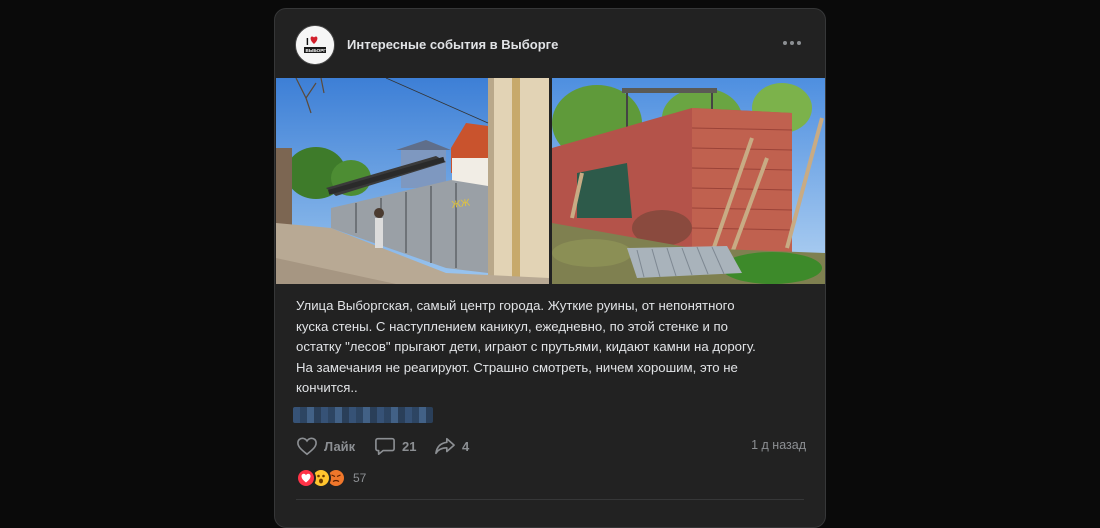  I want to click on post-text-line: кончится.., so click(327, 387).